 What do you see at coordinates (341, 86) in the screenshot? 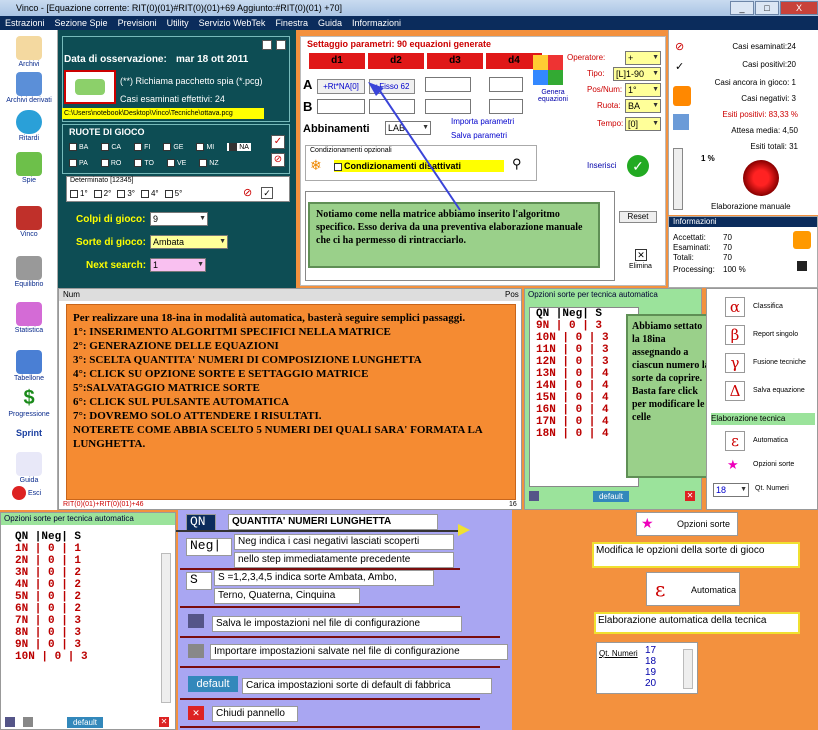
I see `cell-a1: +Rt*NA[0]` at bounding box center [341, 86].